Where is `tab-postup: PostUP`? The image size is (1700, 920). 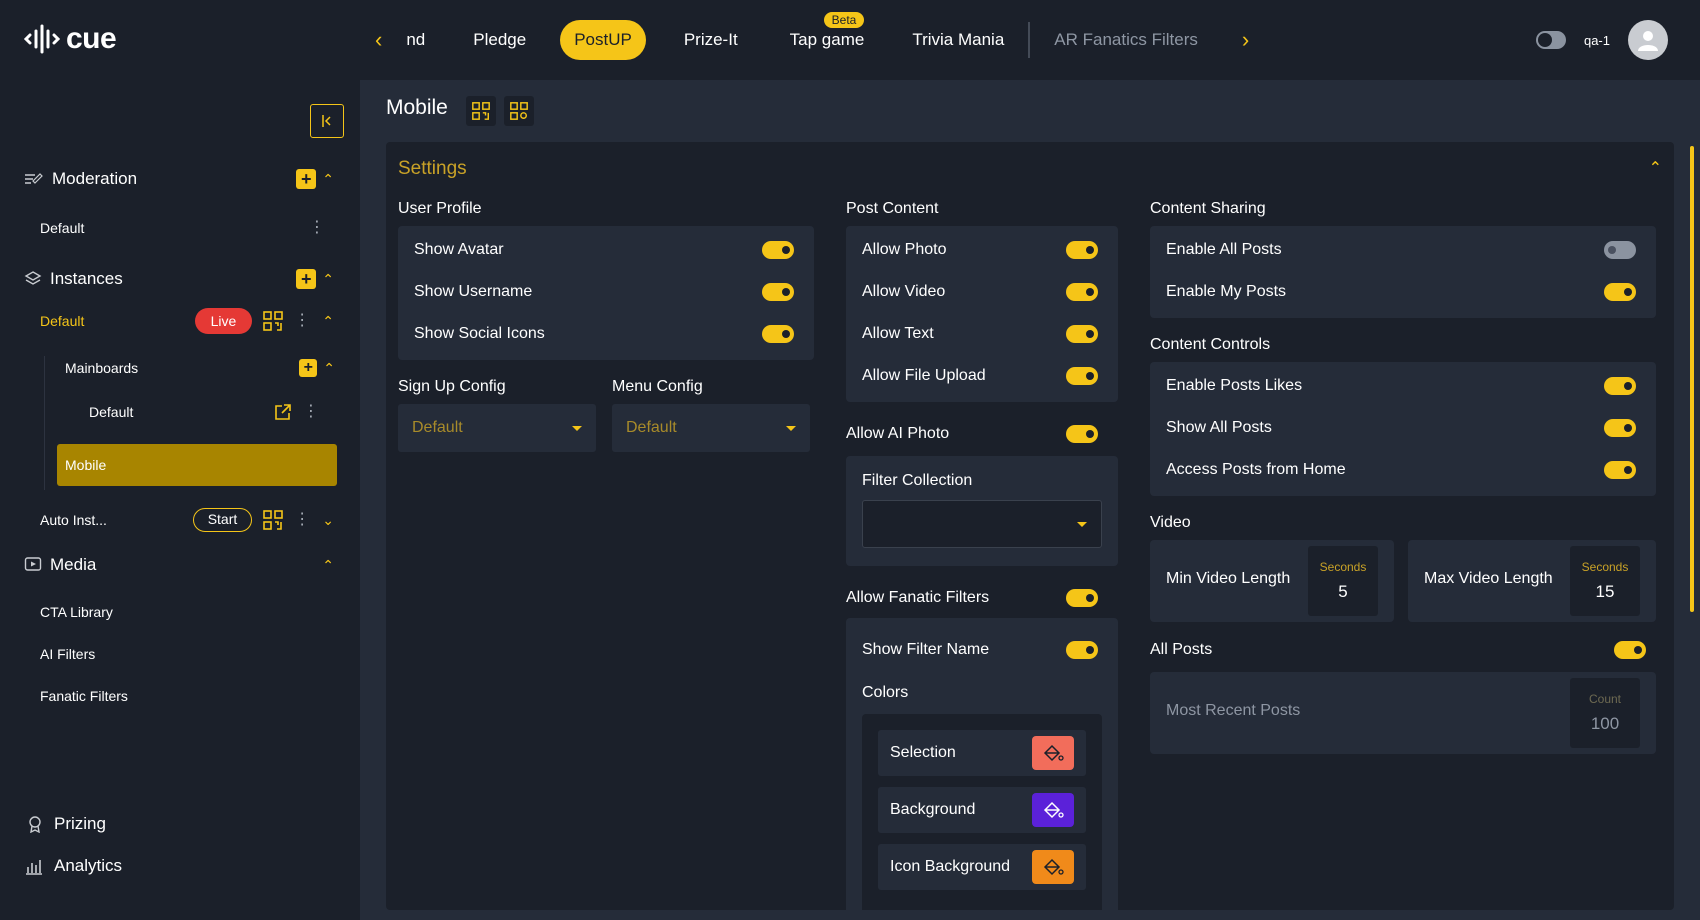 tab-postup: PostUP is located at coordinates (603, 40).